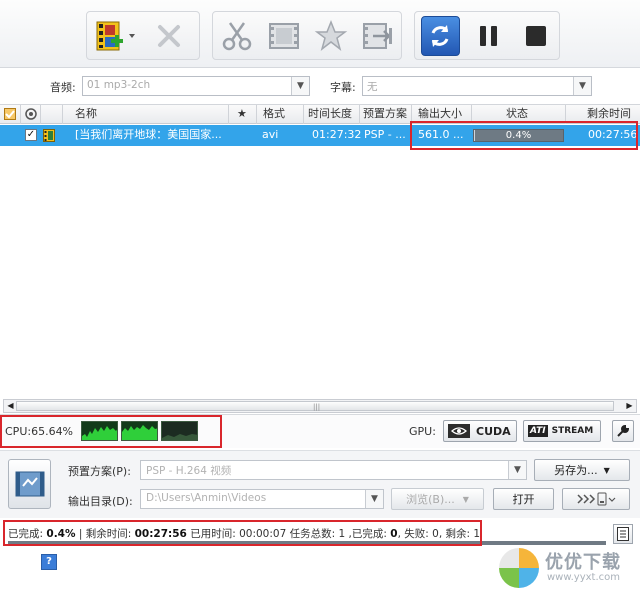  Describe the element at coordinates (196, 86) in the screenshot. I see `audio-select: 01 mp3-2ch ▼` at that location.